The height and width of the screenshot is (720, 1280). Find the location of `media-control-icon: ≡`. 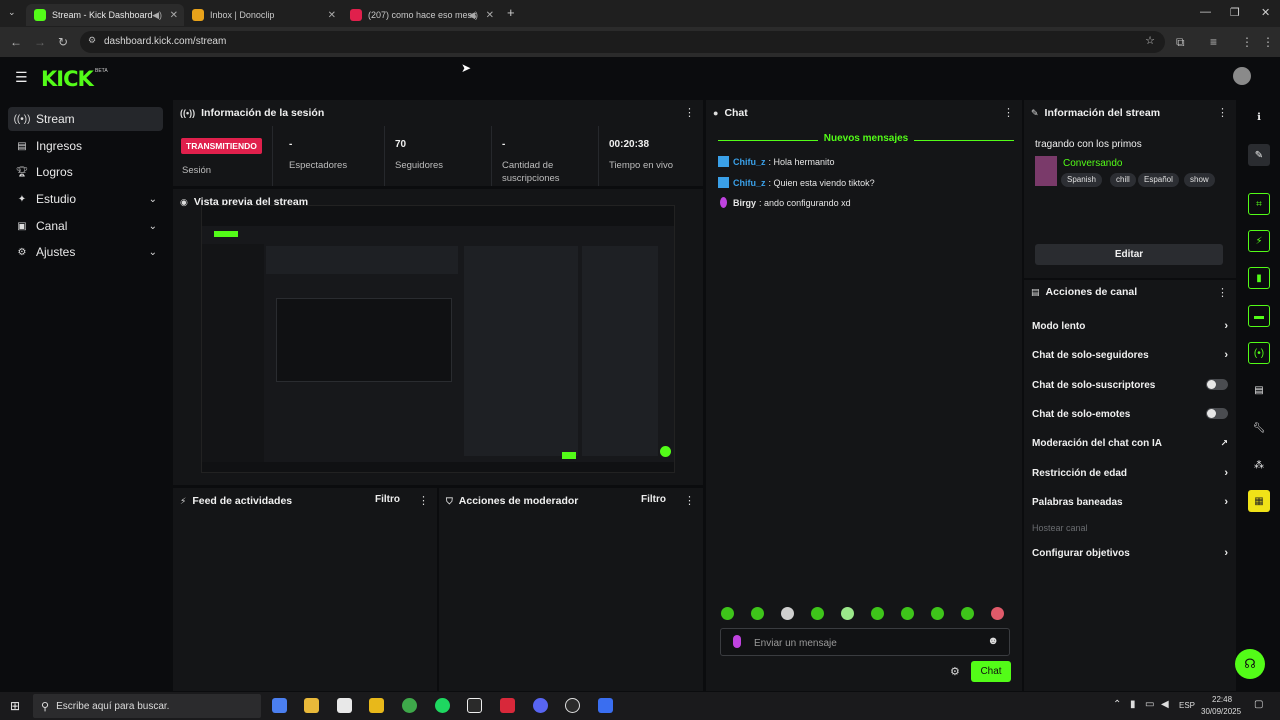

media-control-icon: ≡ is located at coordinates (1213, 42).